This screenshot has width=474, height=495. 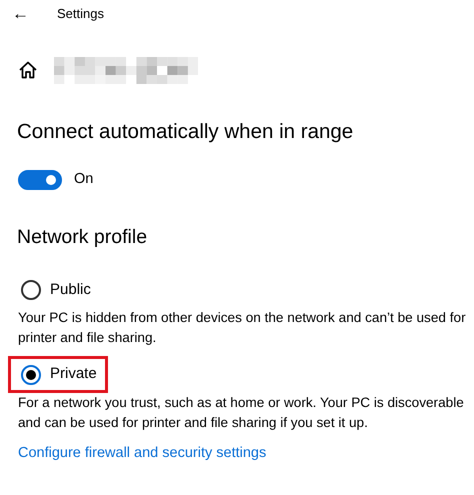 I want to click on home-icon, so click(x=28, y=70).